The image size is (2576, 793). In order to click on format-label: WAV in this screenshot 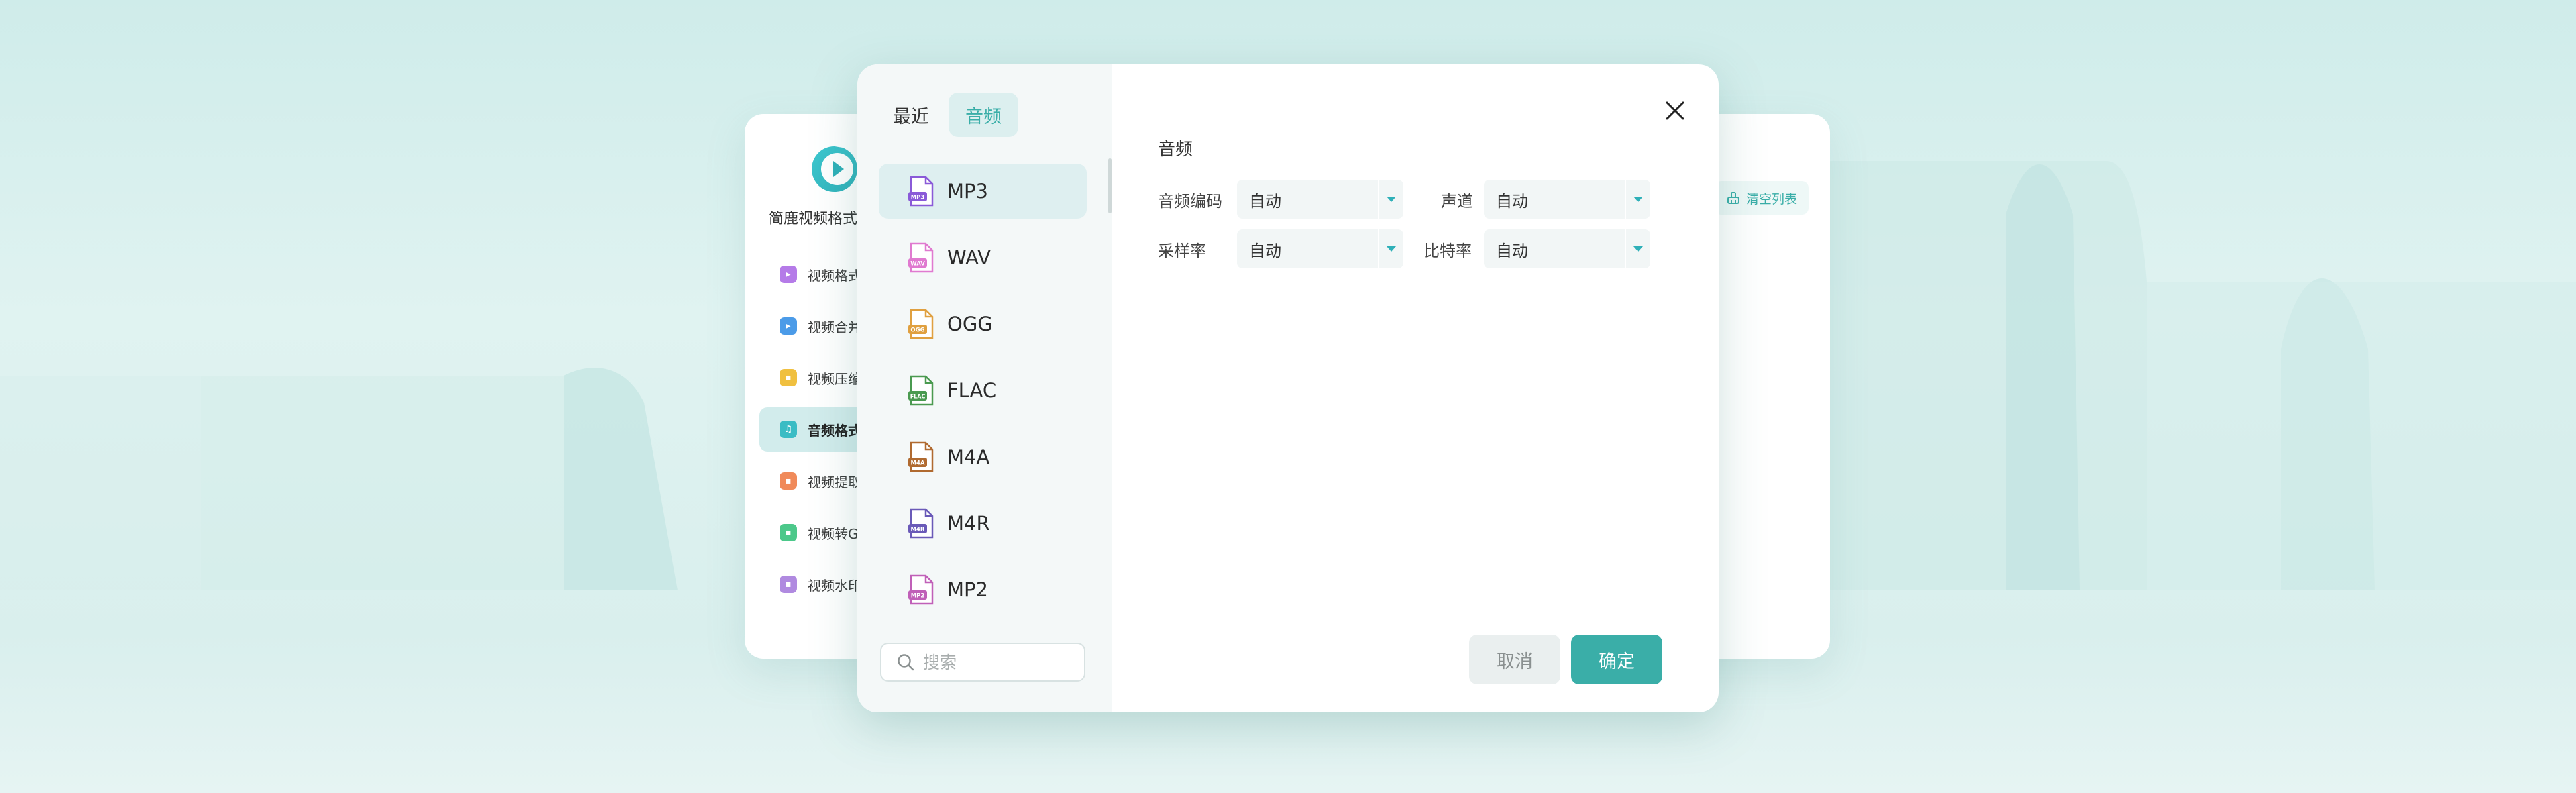, I will do `click(969, 257)`.